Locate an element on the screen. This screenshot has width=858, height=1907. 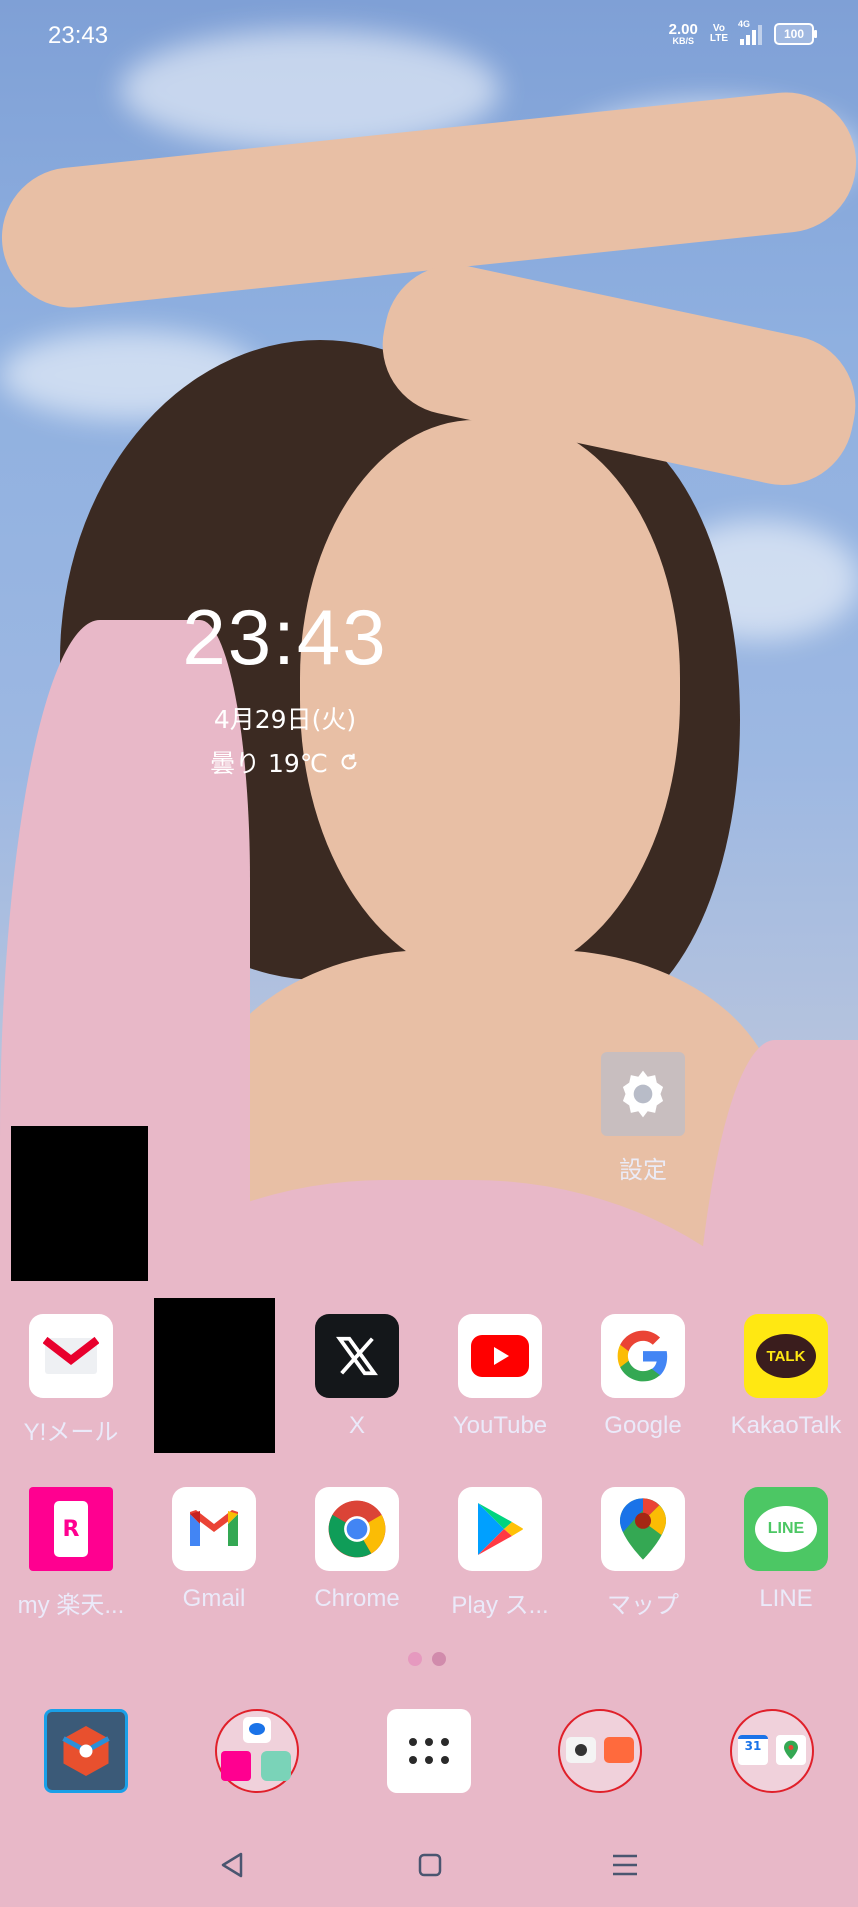
app-label: Chrome is located at coordinates (357, 1598).